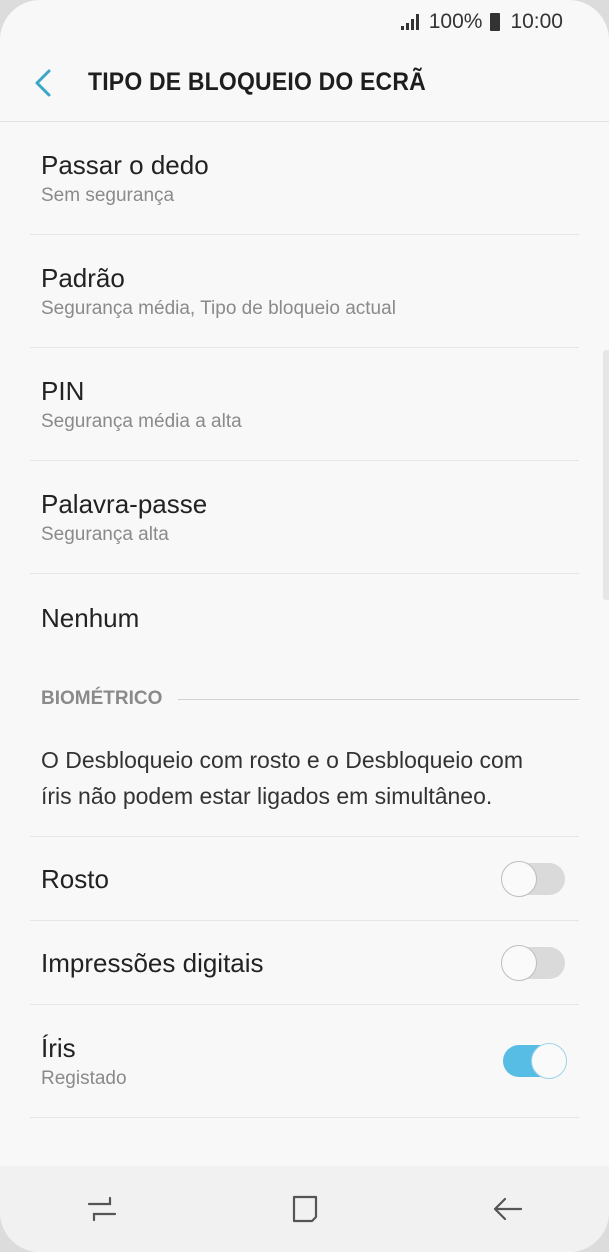  I want to click on option-subtitle: Segurança média, Tipo de bloqueio actual, so click(218, 308).